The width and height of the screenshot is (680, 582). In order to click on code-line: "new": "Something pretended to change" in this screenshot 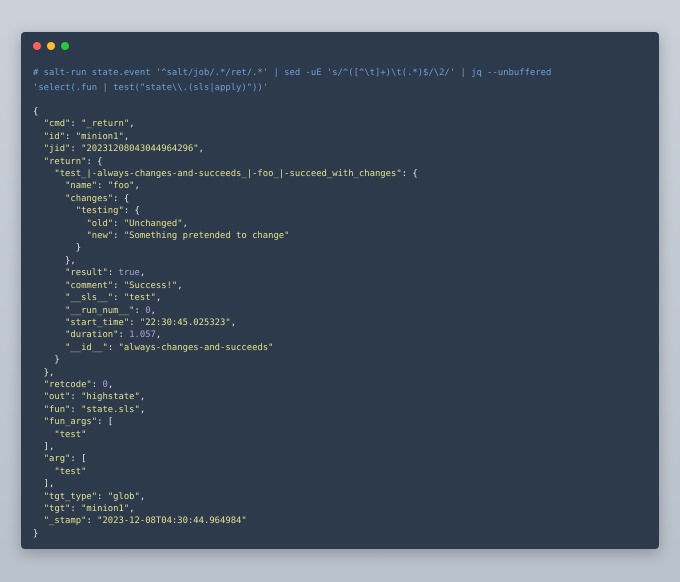, I will do `click(187, 236)`.